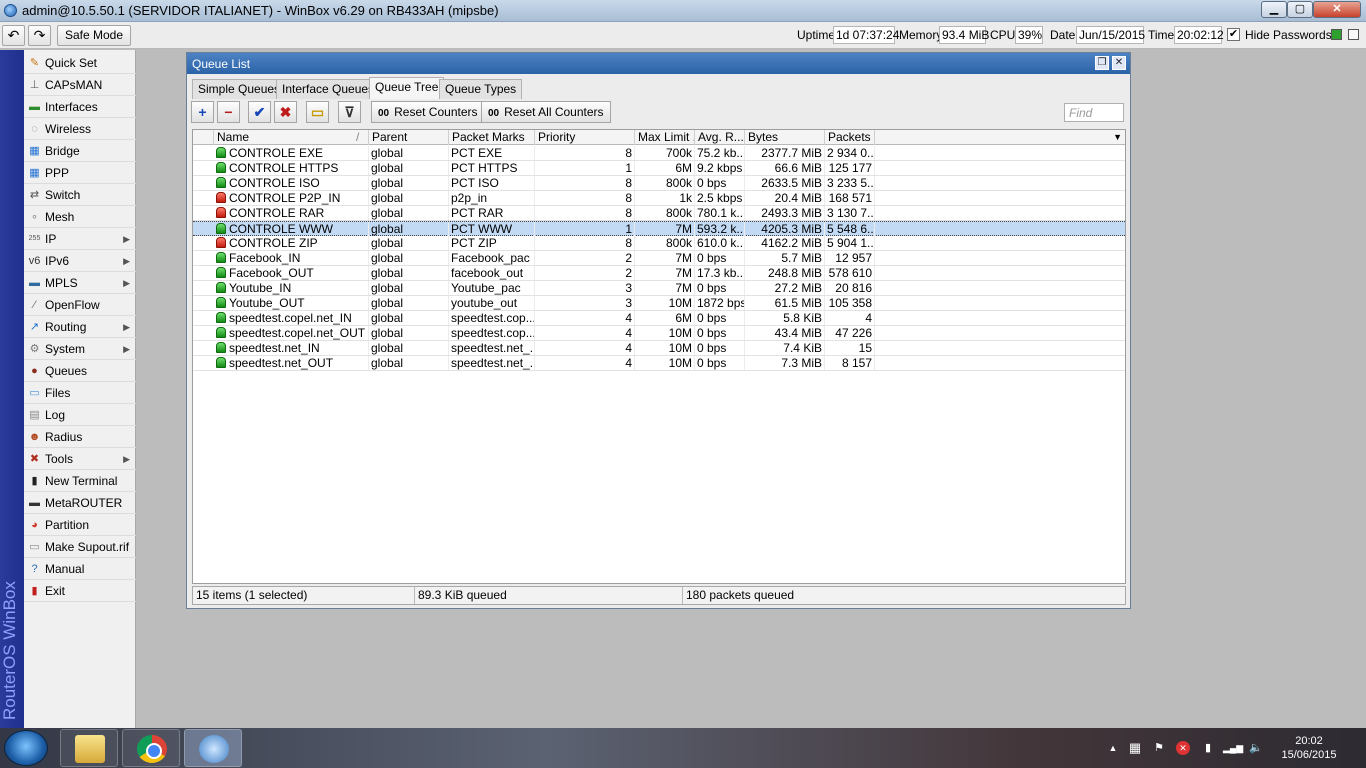  Describe the element at coordinates (80, 415) in the screenshot. I see `menu-item-log: ▤ Log` at that location.